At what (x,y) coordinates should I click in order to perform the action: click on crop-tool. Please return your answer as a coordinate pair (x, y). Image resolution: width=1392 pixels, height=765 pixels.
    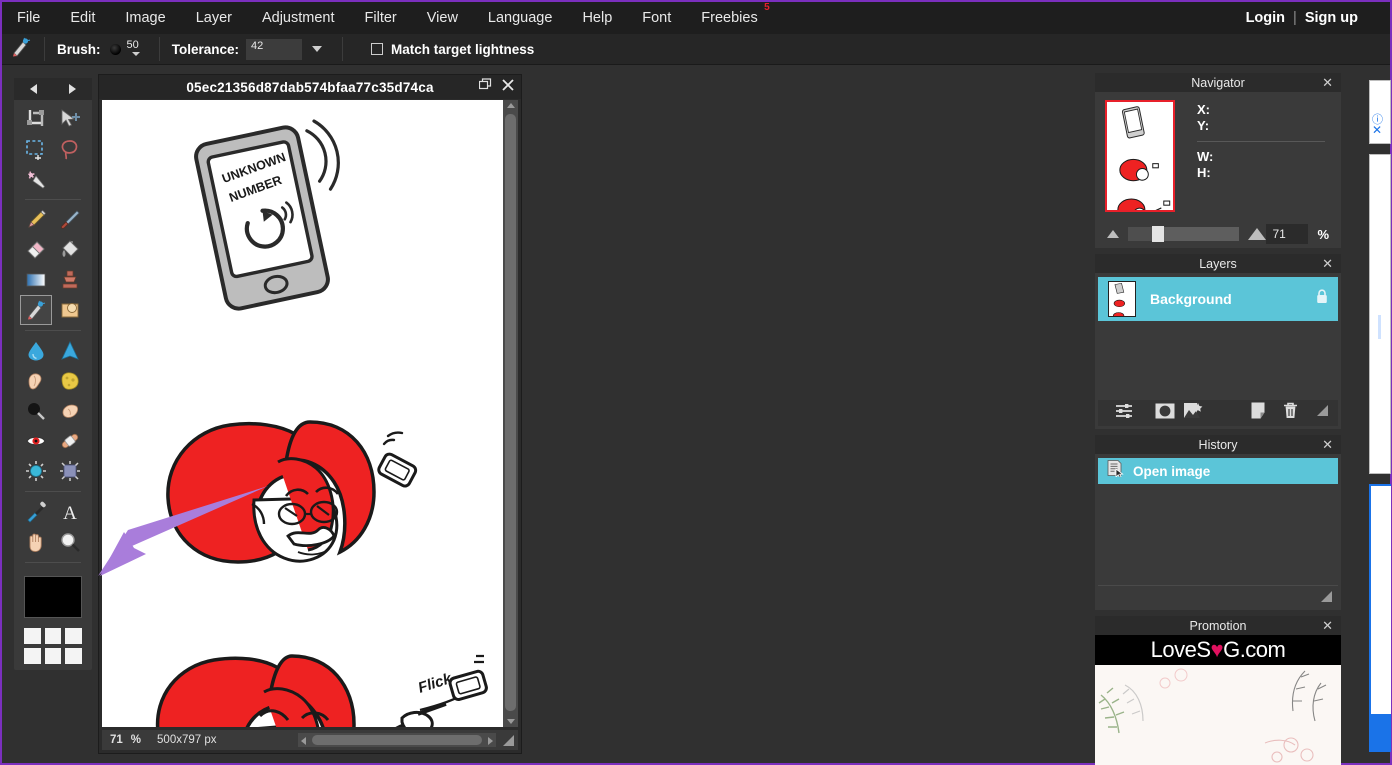
    Looking at the image, I should click on (36, 119).